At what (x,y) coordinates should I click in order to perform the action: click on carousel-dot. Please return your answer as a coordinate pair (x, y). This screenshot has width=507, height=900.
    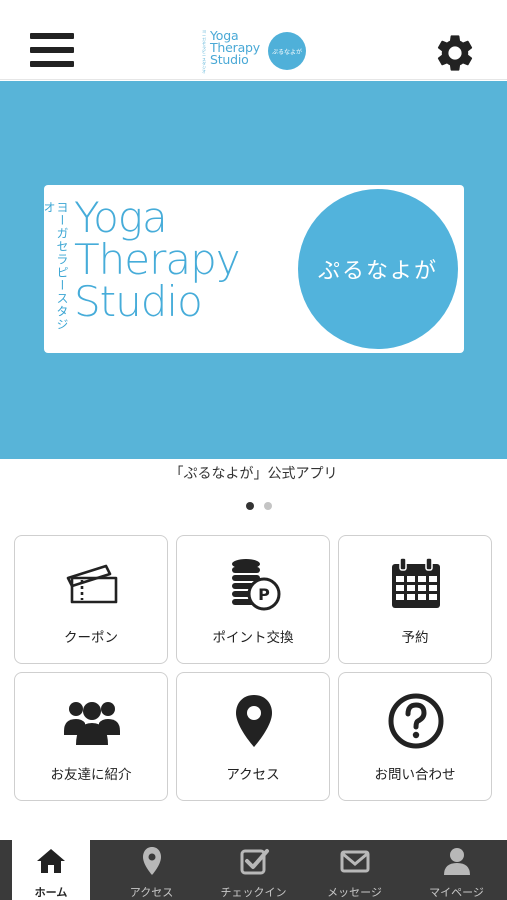
    Looking at the image, I should click on (268, 506).